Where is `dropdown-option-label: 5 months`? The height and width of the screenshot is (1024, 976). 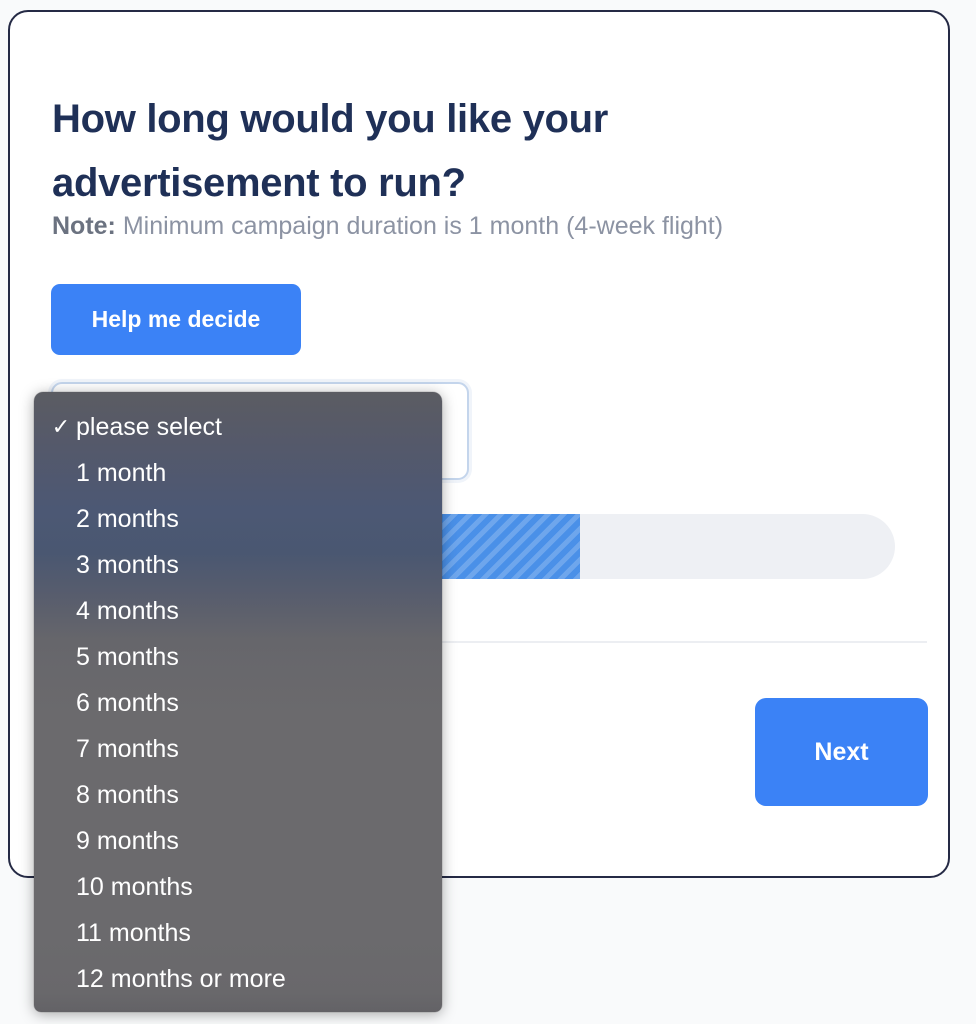
dropdown-option-label: 5 months is located at coordinates (127, 657).